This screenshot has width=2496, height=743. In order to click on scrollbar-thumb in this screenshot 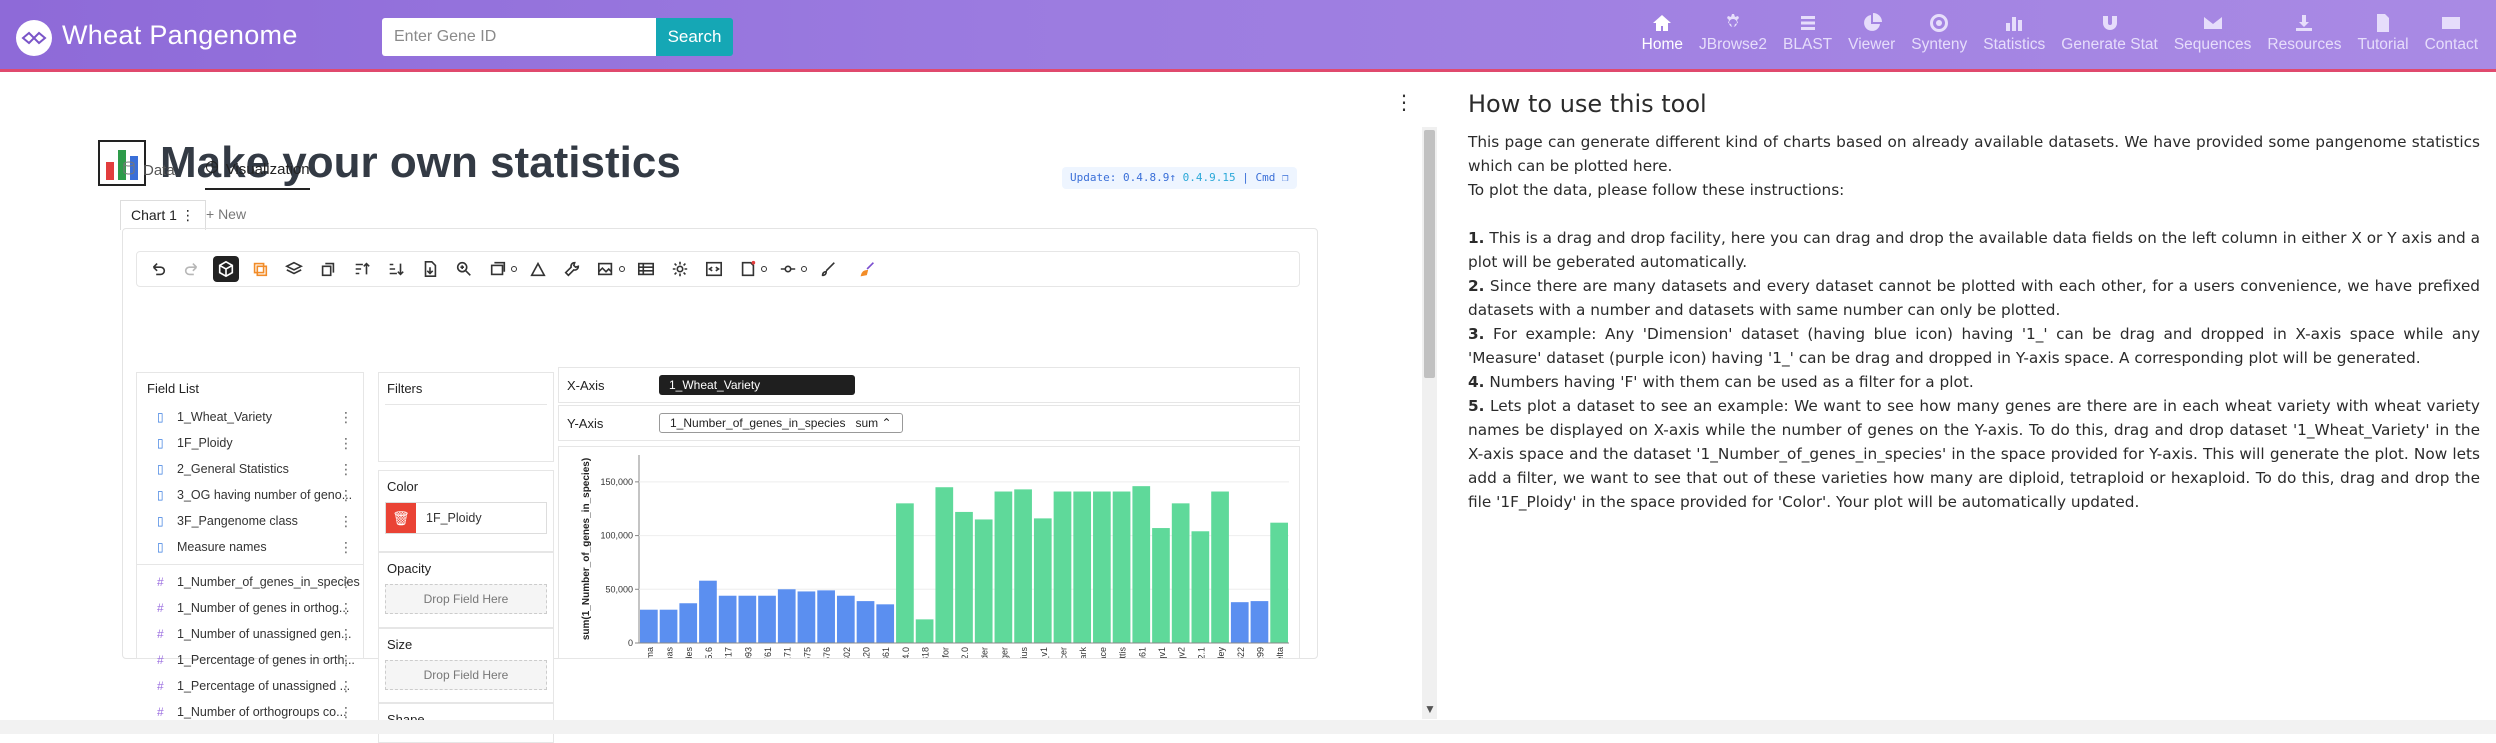, I will do `click(1429, 254)`.